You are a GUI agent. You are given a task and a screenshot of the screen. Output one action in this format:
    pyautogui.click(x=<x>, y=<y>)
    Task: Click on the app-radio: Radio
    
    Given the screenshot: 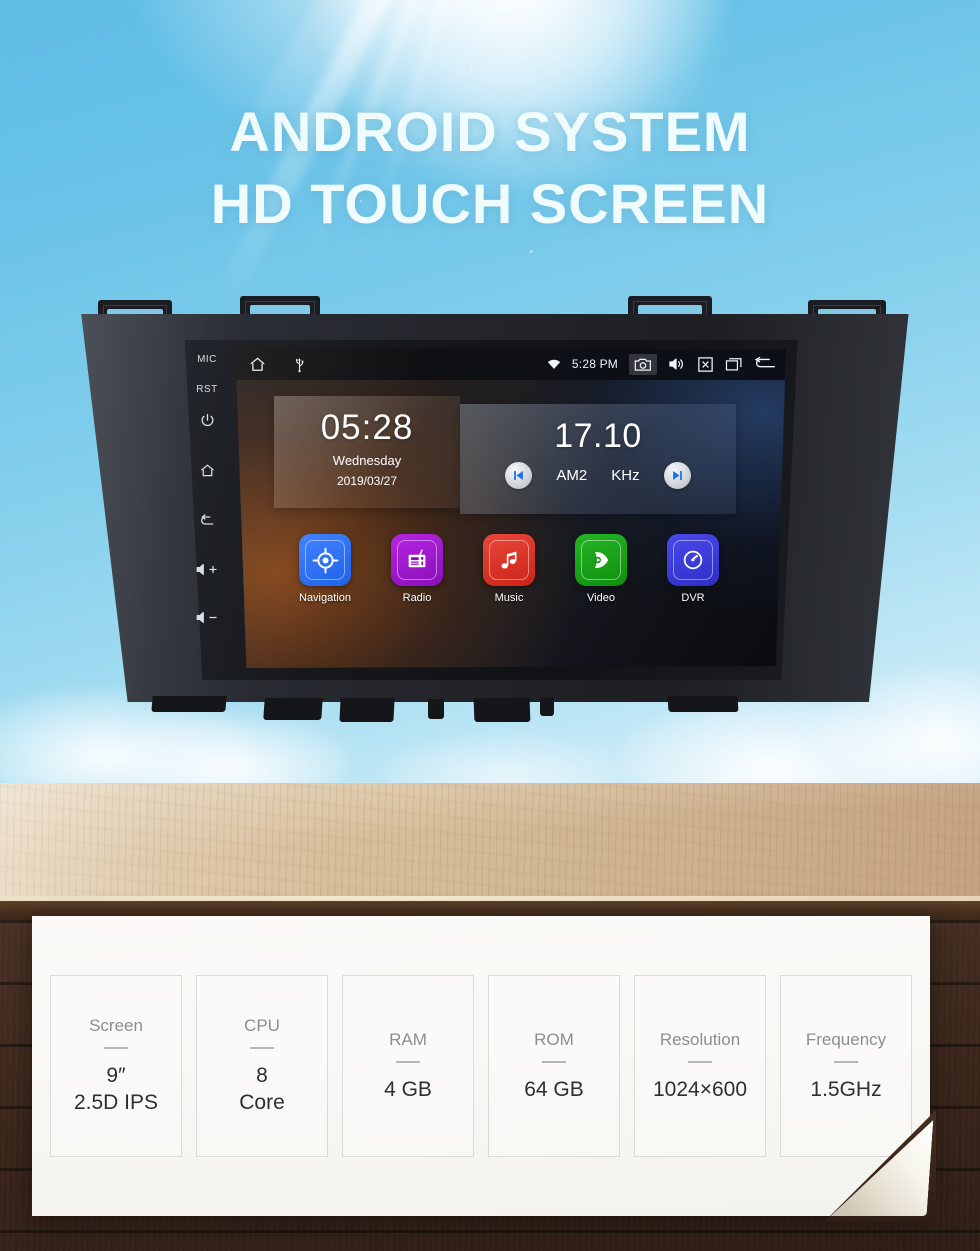 What is the action you would take?
    pyautogui.click(x=417, y=569)
    